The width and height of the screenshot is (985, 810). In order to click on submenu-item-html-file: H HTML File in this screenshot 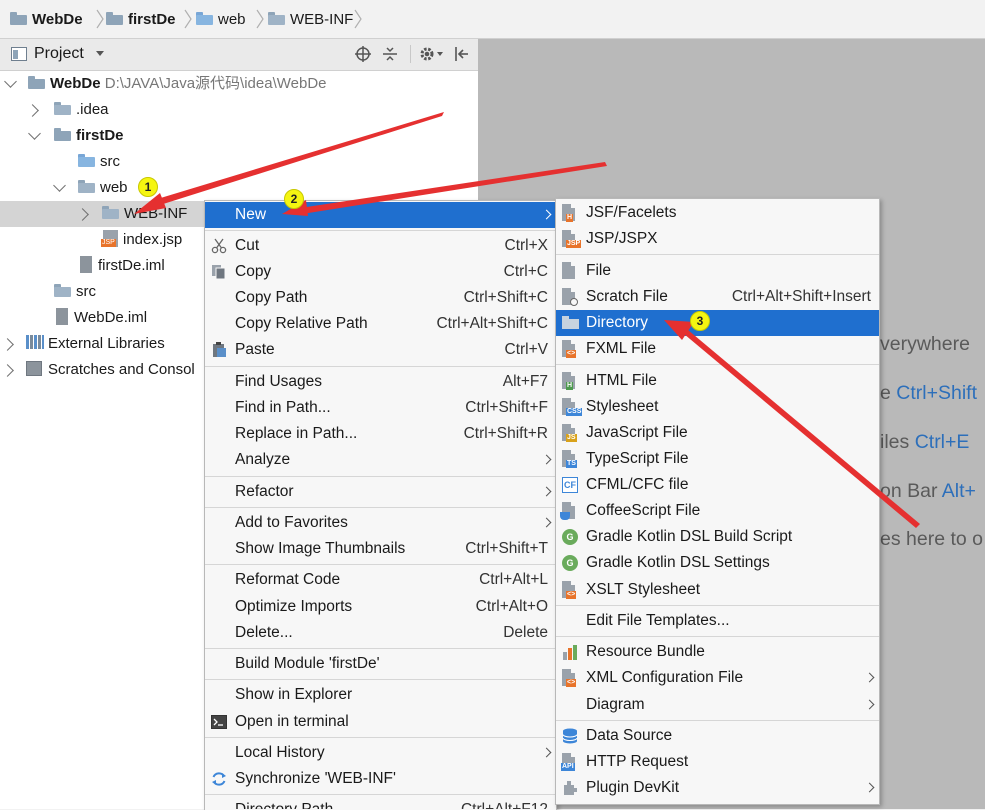, I will do `click(717, 381)`.